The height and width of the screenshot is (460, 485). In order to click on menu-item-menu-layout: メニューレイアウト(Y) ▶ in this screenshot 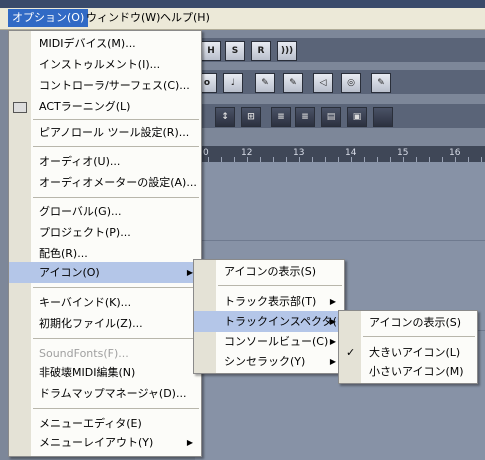, I will do `click(105, 442)`.